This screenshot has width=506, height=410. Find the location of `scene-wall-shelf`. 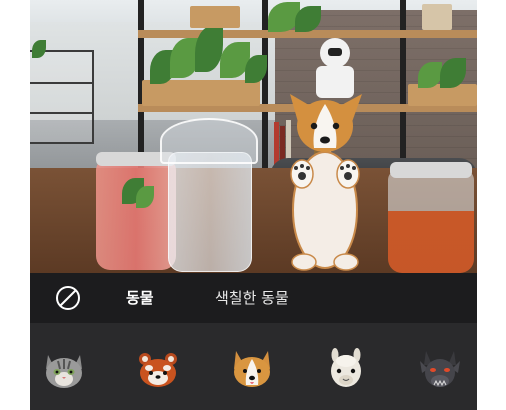

scene-wall-shelf is located at coordinates (62, 97).